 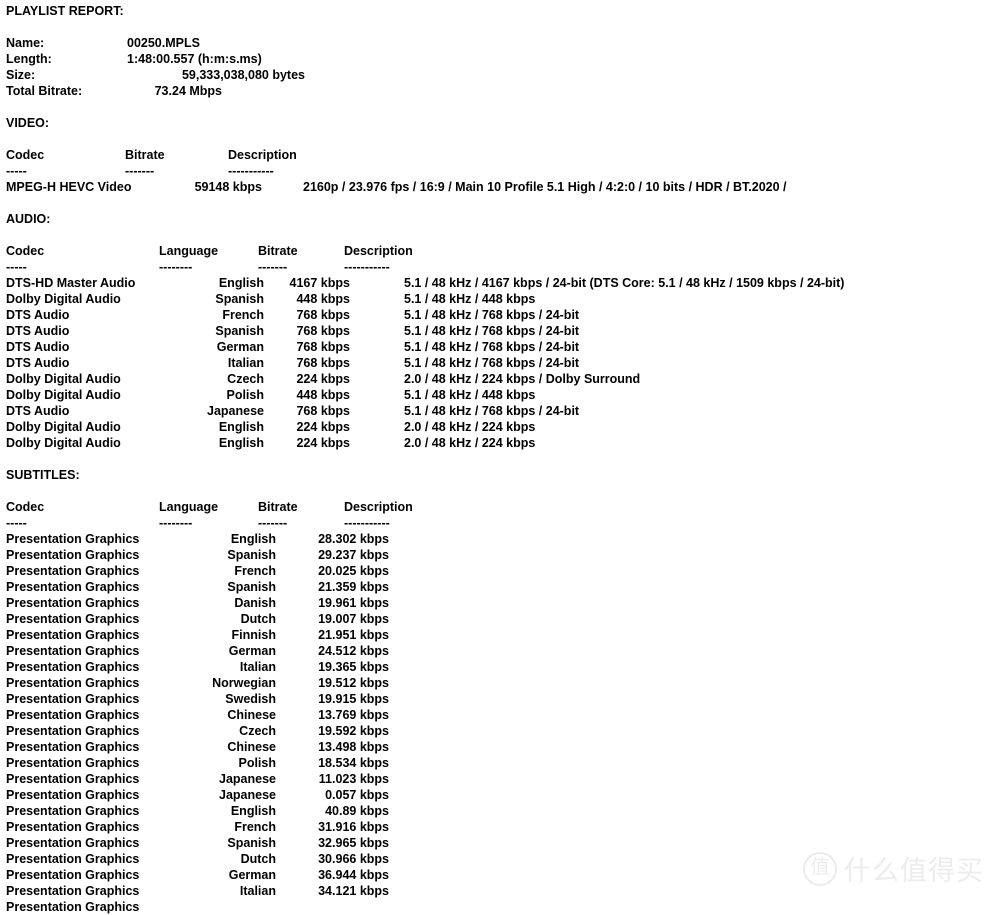 I want to click on summary-row: Total Bitrate: 73.24 Mbps, so click(x=498, y=91).